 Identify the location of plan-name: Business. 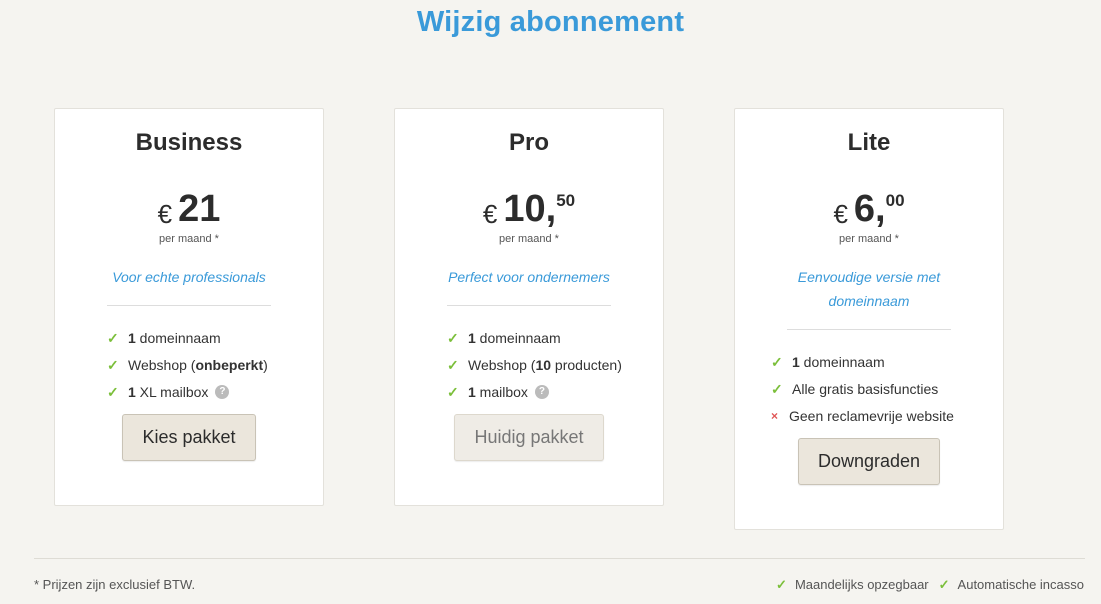
(189, 142).